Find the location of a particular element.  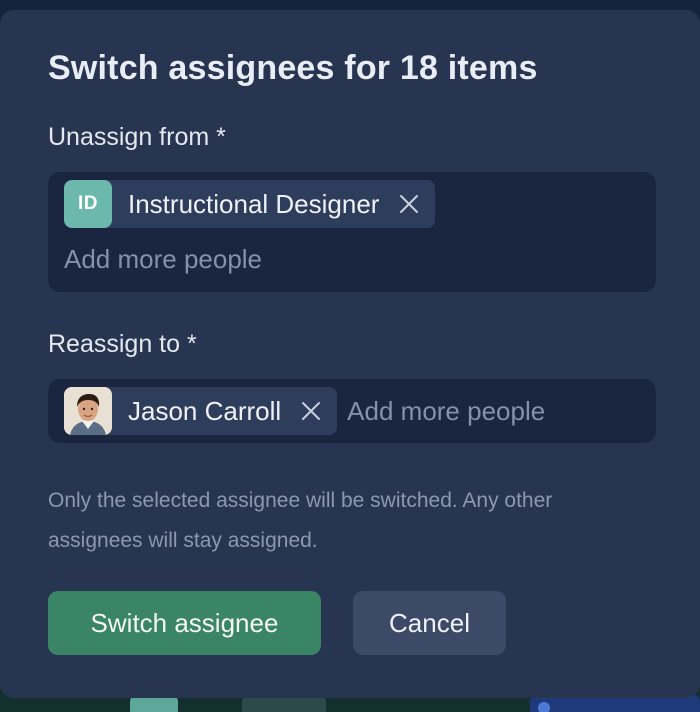

reassign-to-field: Jason Carroll Add more people is located at coordinates (352, 411).